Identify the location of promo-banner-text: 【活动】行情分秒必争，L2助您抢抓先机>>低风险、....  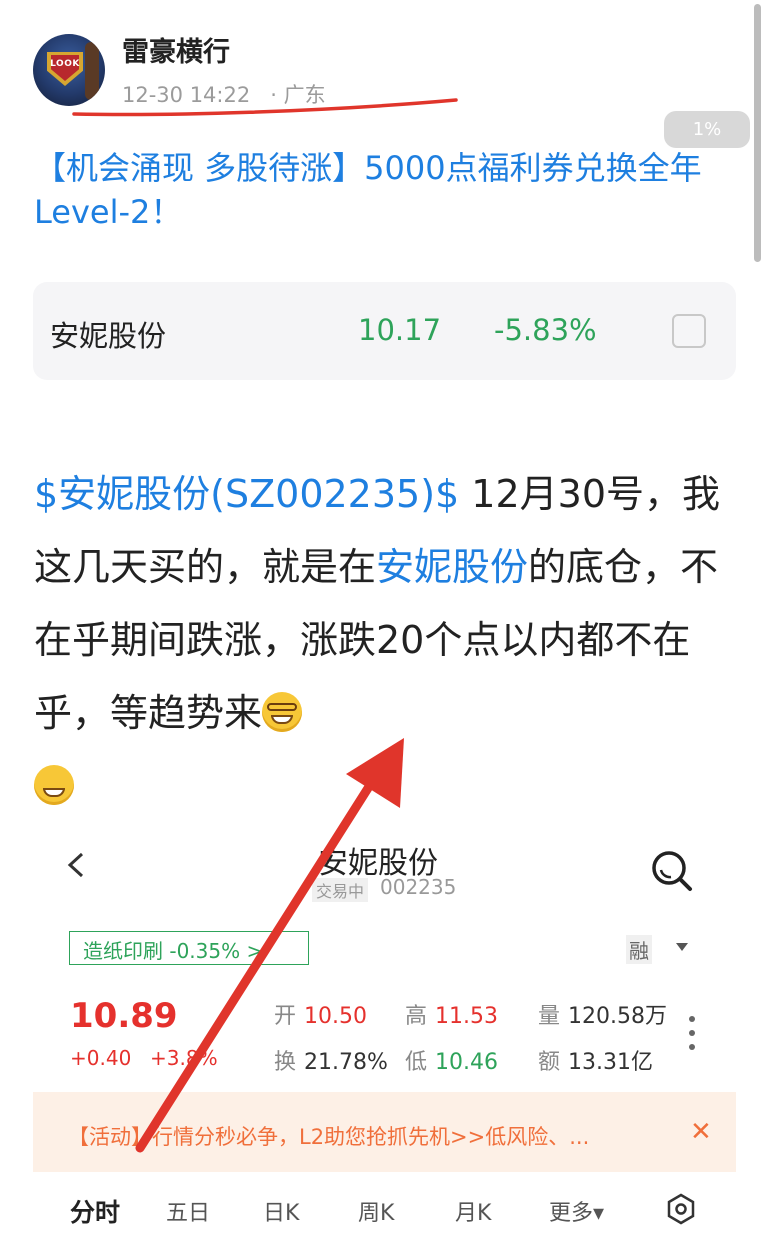
(329, 1137).